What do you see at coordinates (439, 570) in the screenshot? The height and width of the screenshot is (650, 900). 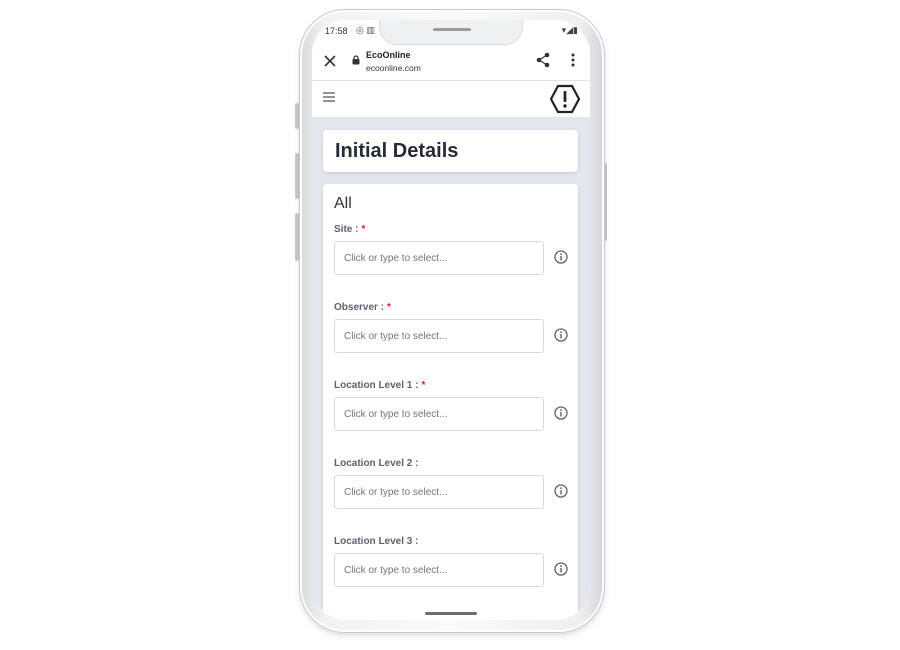 I see `location-level-3-select-input` at bounding box center [439, 570].